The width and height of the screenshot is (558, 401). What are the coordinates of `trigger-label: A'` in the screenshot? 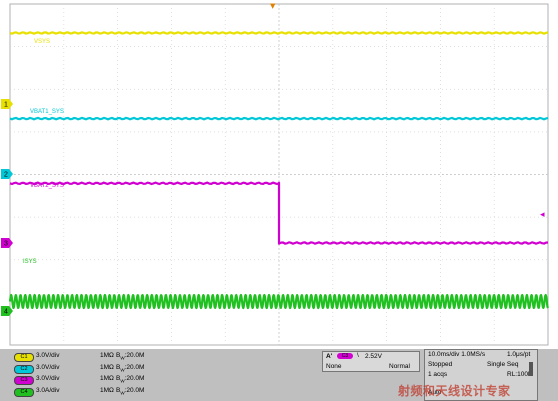 It's located at (329, 356).